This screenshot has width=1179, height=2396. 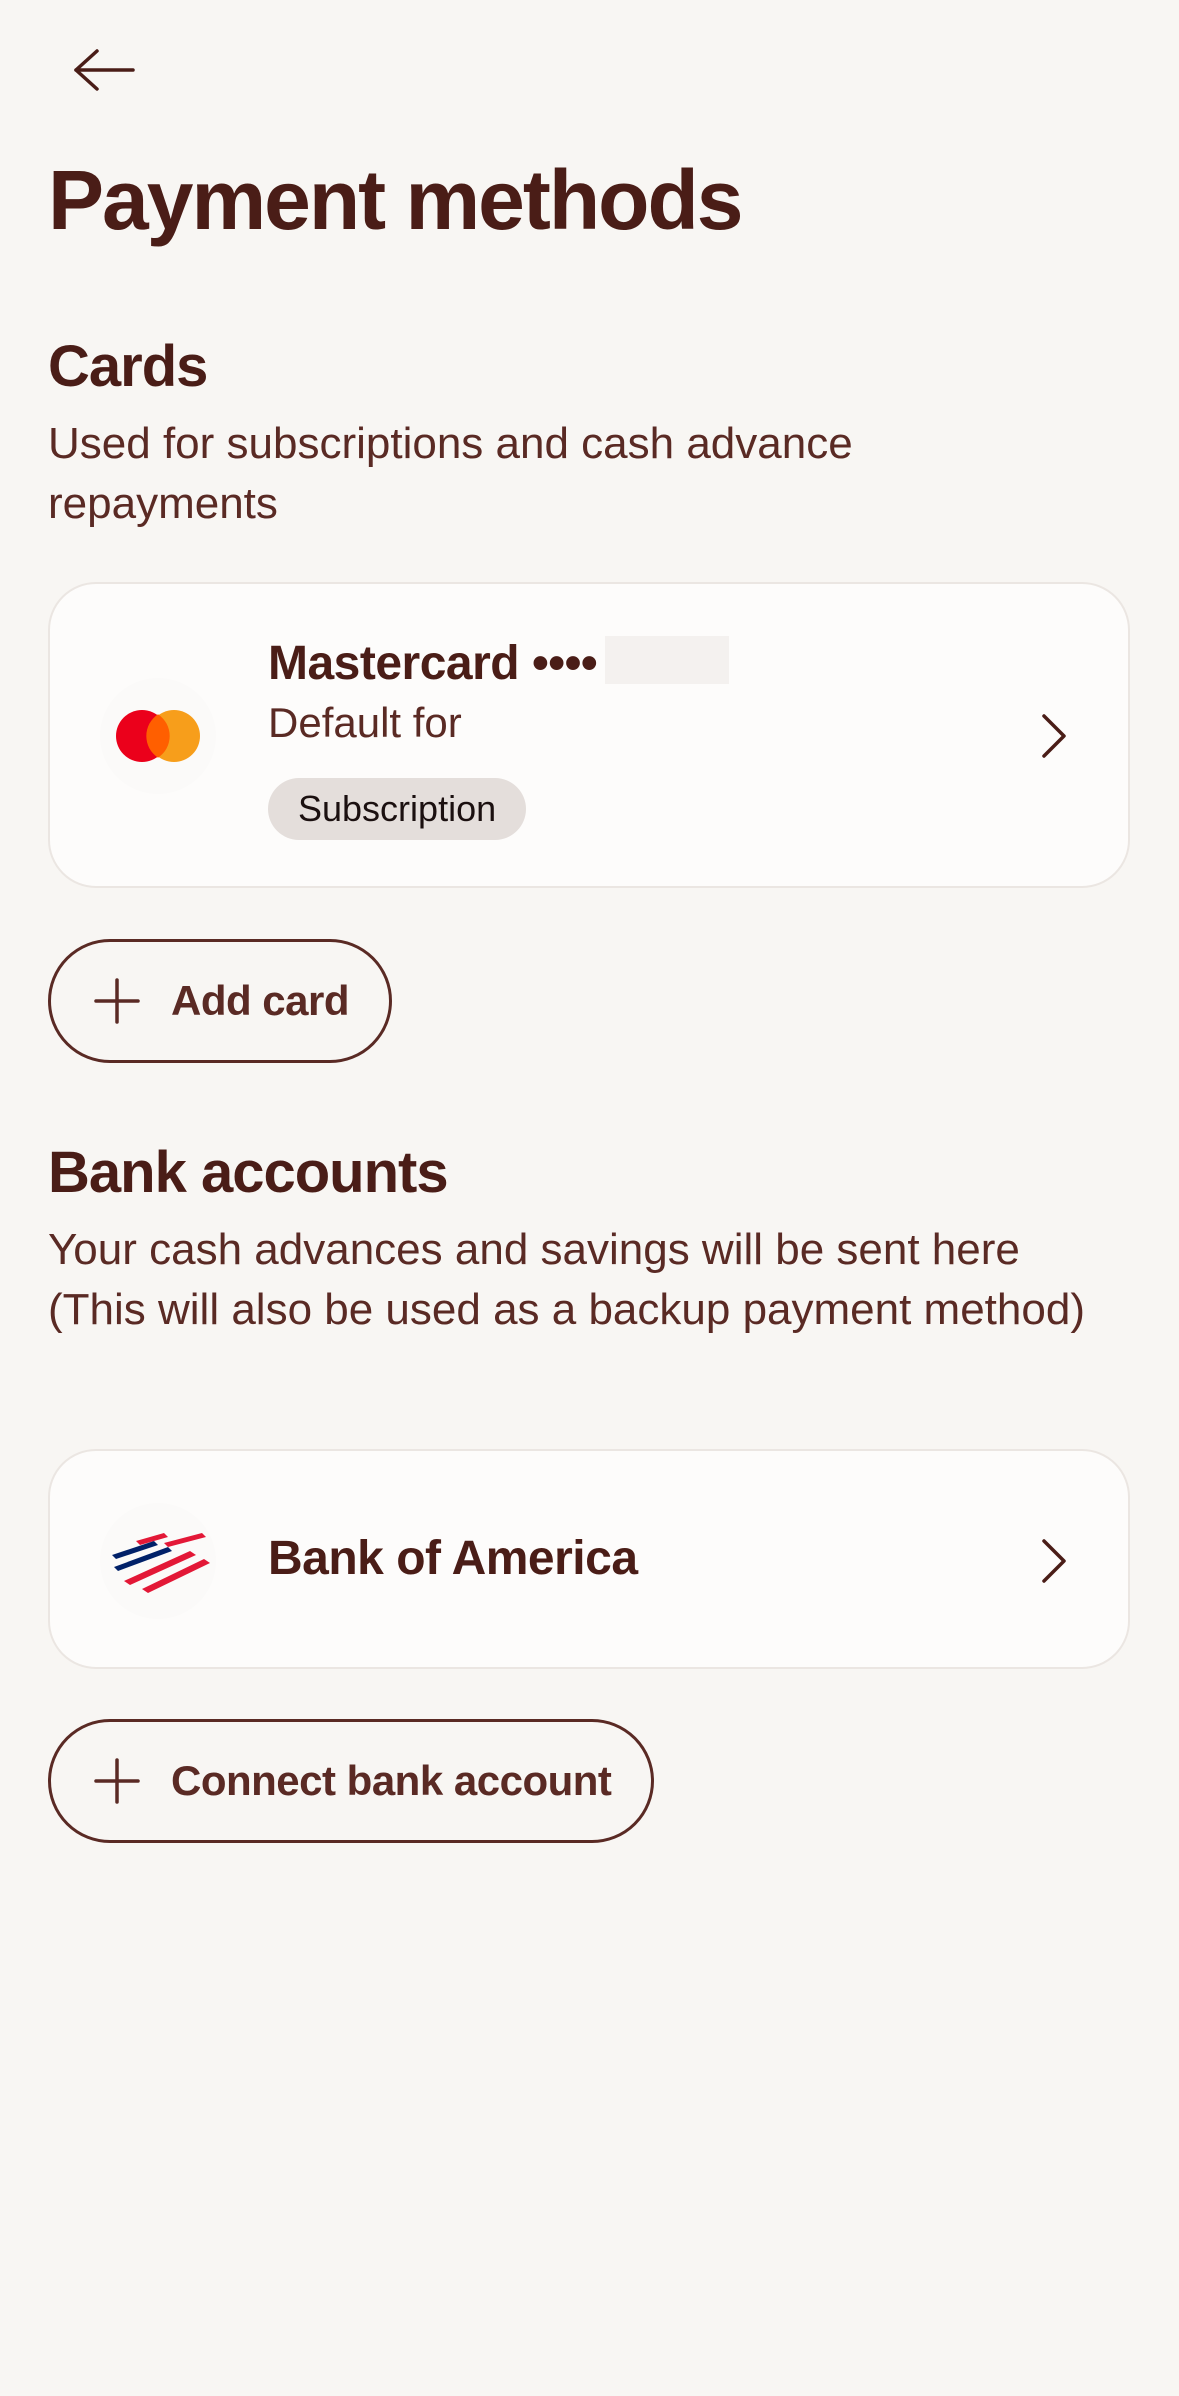 I want to click on bank-of-america-row: Bank of America, so click(x=589, y=1559).